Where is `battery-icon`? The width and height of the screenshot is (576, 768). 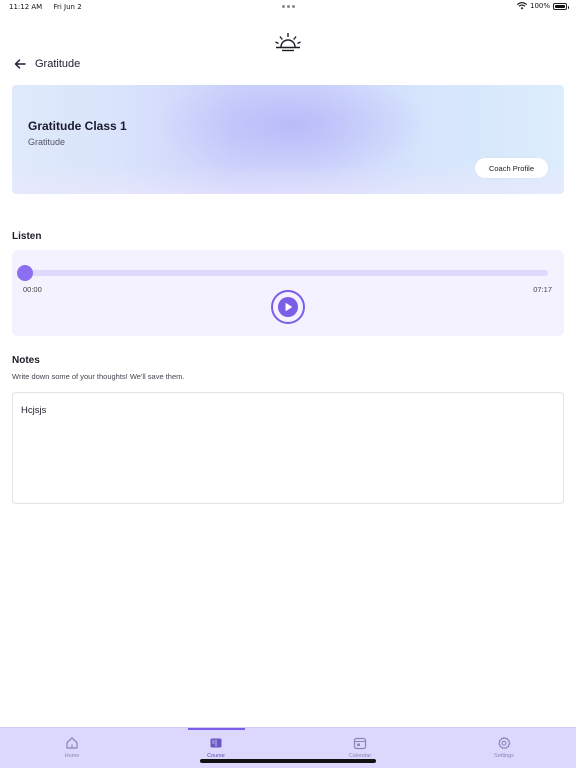 battery-icon is located at coordinates (561, 6).